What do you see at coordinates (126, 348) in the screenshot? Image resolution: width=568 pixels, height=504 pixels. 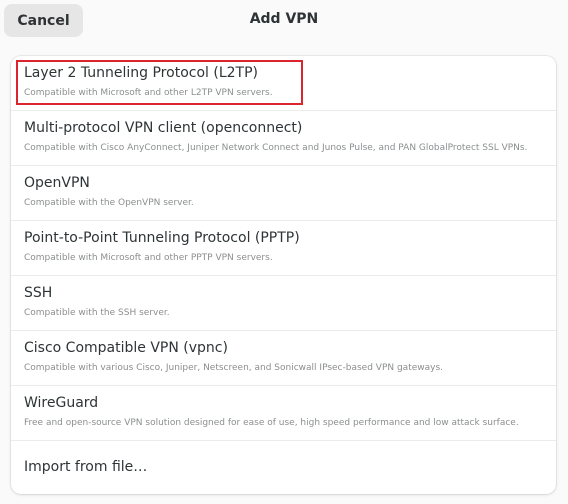 I see `vpn-option-title: Cisco Compatible VPN (vpnc)` at bounding box center [126, 348].